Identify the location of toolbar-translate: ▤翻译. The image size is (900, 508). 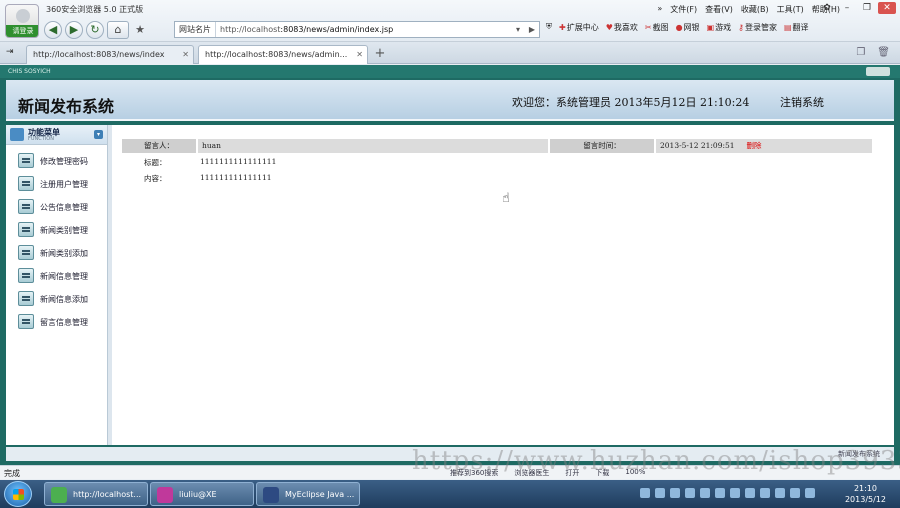
(796, 27).